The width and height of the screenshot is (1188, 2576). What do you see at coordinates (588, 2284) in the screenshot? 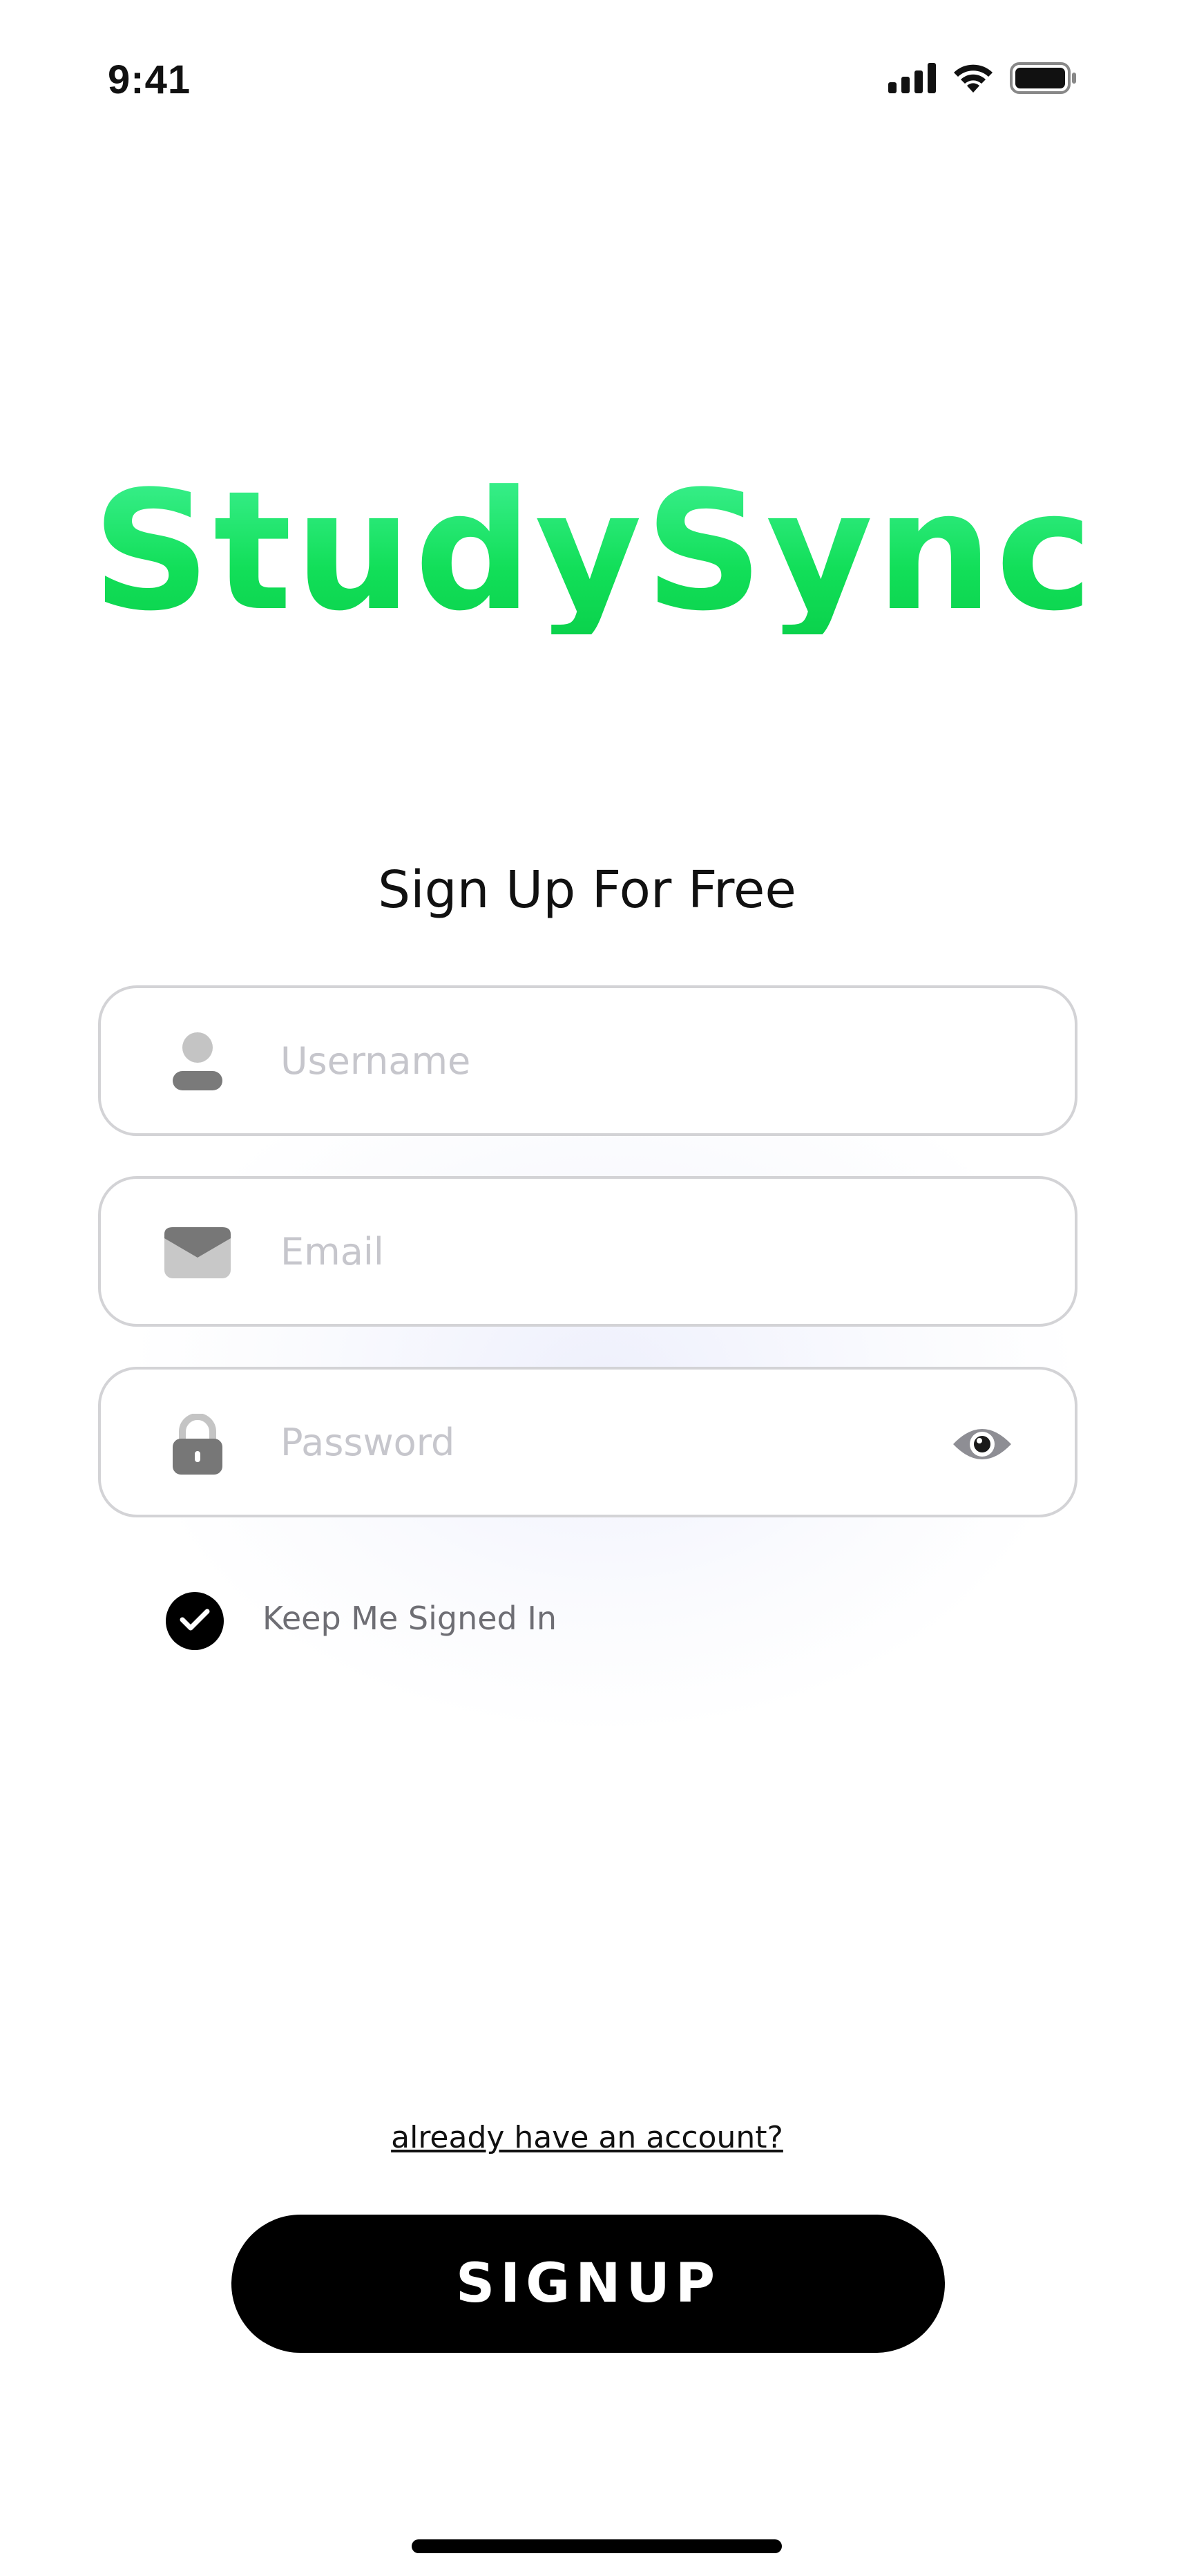
I see `signup-button: SIGNUP` at bounding box center [588, 2284].